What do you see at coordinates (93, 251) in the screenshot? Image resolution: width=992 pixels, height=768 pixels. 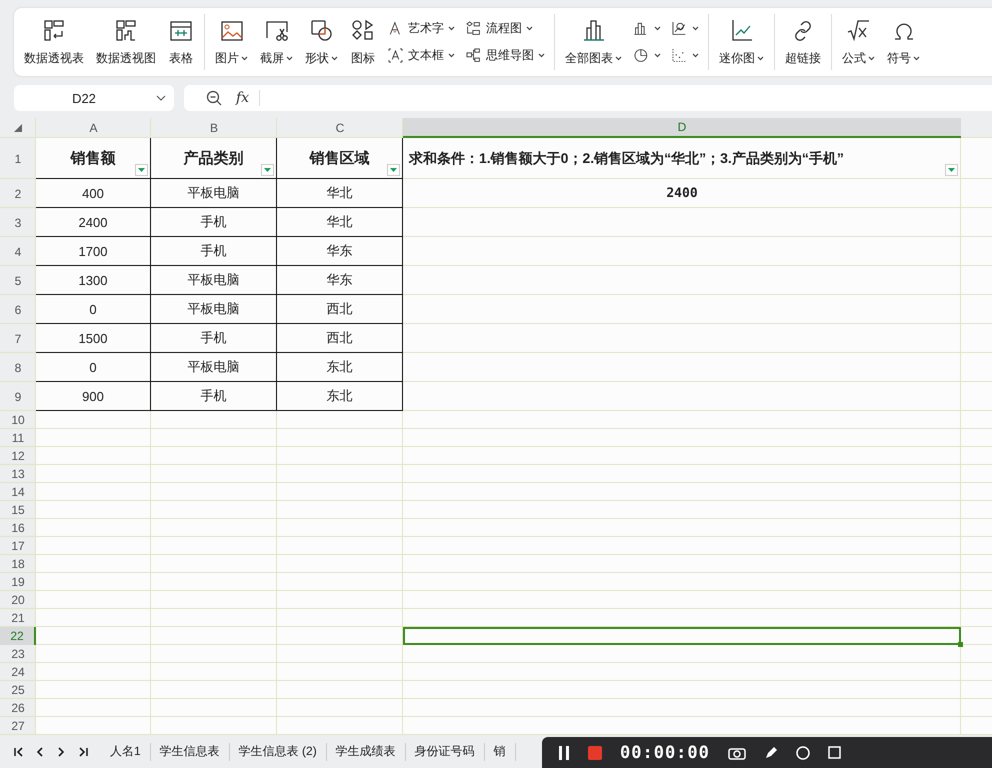 I see `table-cell: 1700` at bounding box center [93, 251].